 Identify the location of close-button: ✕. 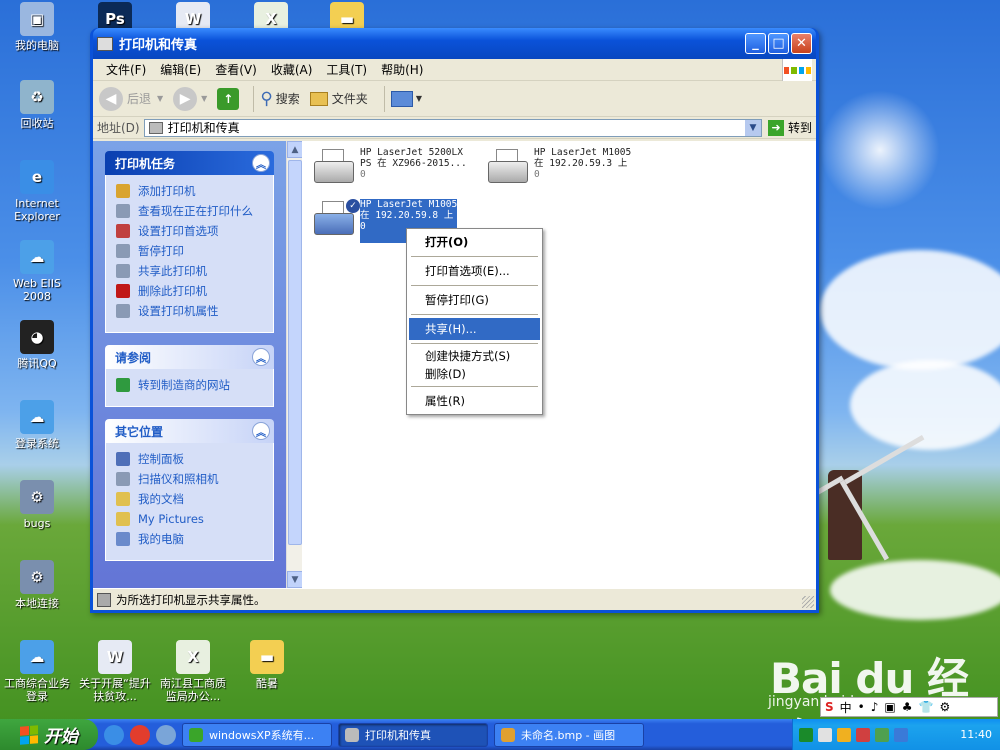
(801, 43).